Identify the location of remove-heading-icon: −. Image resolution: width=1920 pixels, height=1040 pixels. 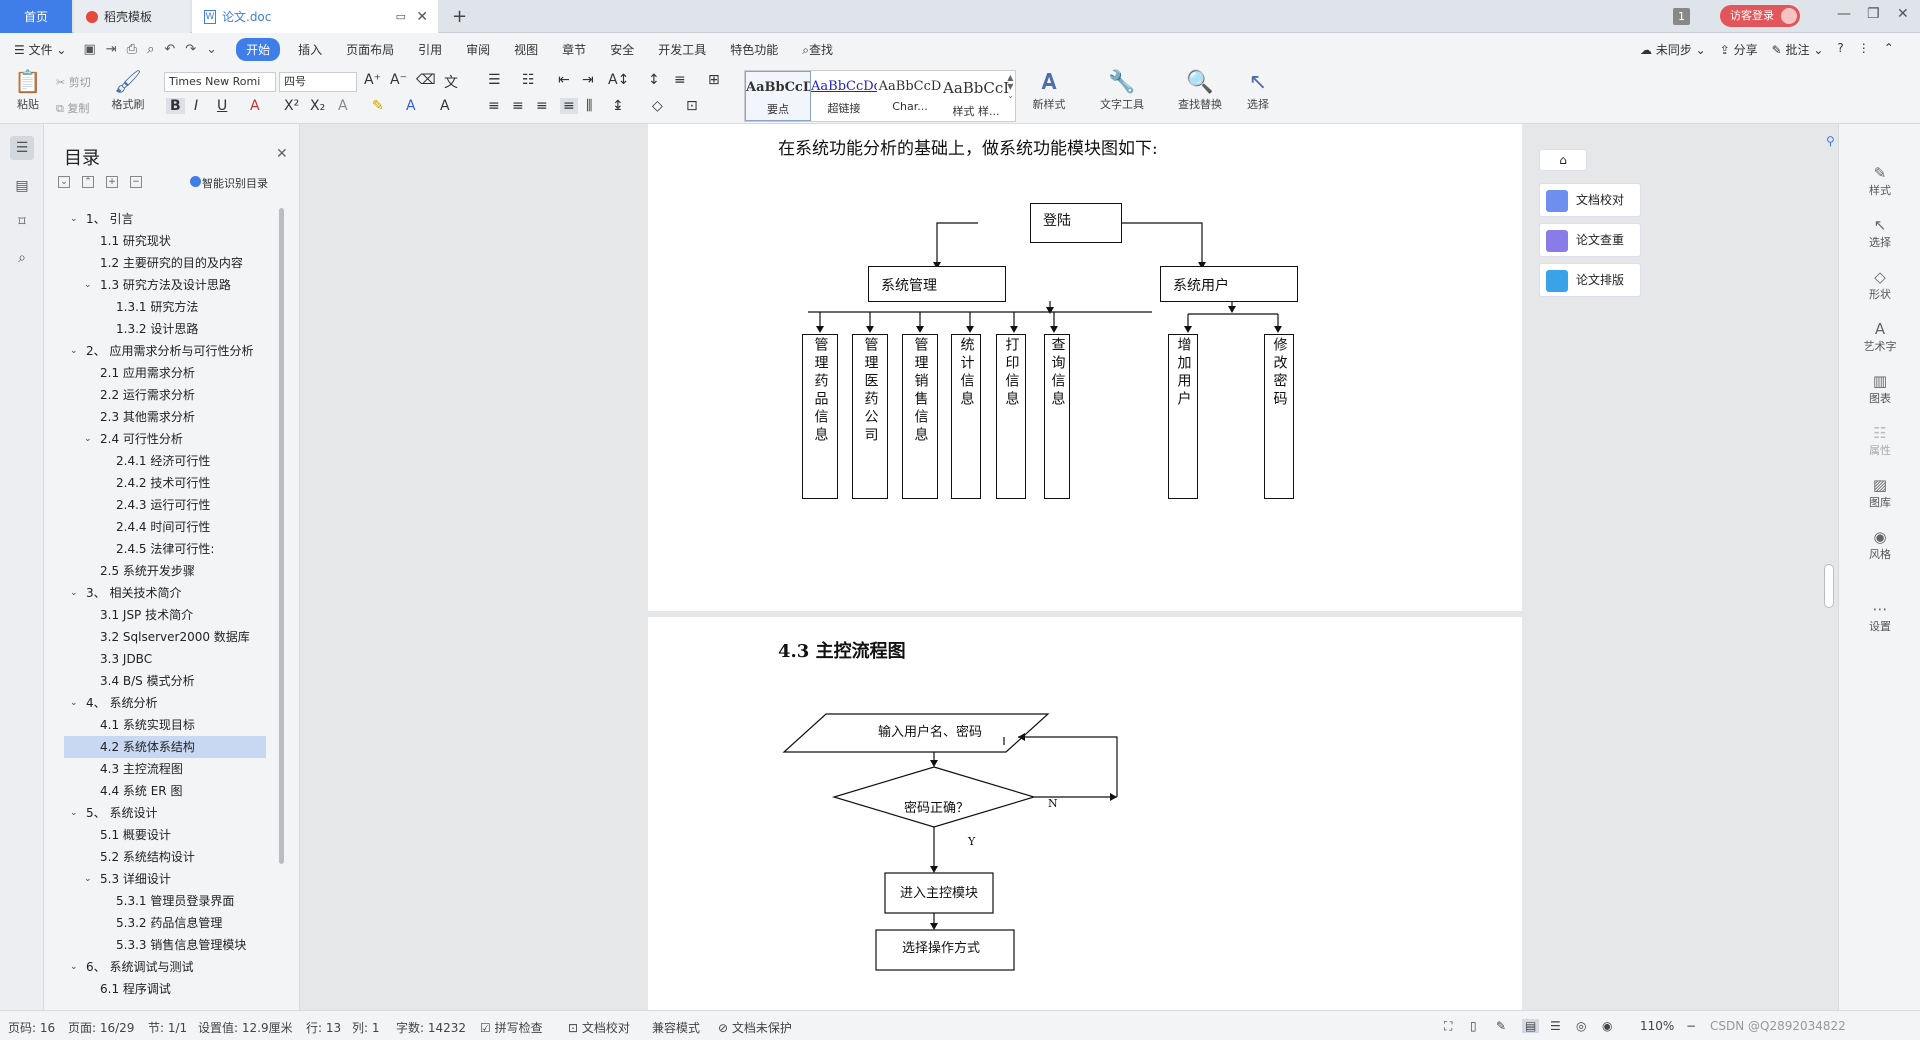
(136, 182).